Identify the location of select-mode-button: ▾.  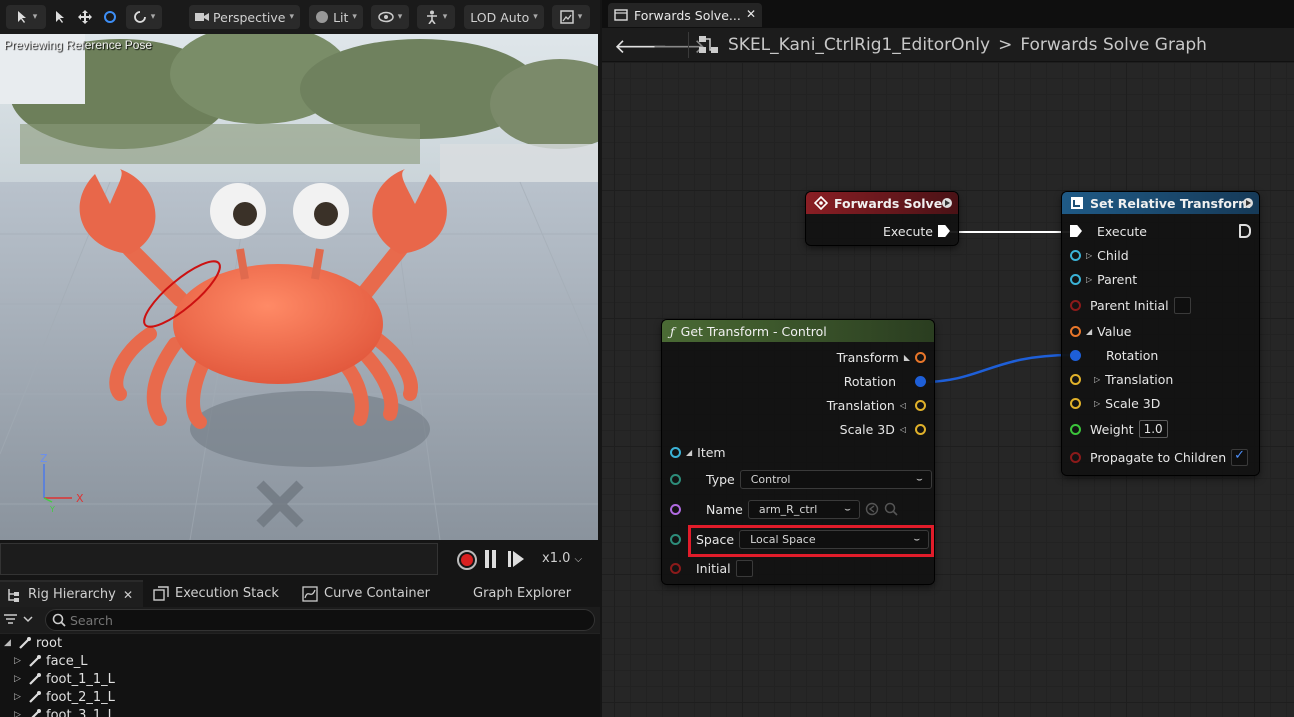
(26, 17).